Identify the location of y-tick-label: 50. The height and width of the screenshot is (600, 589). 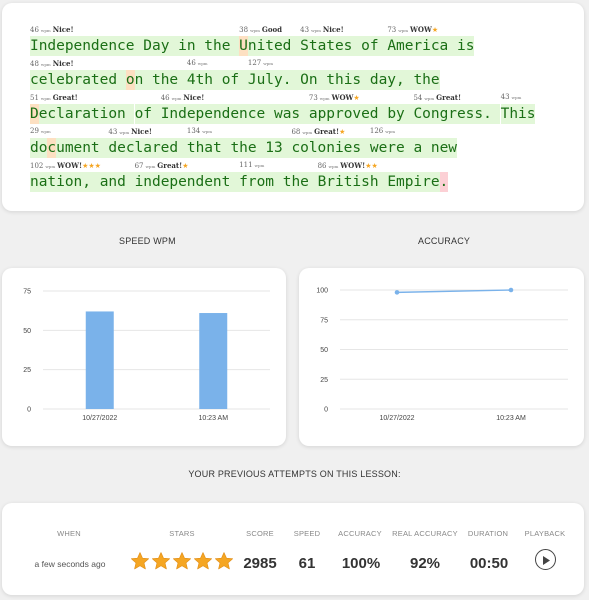
(324, 350).